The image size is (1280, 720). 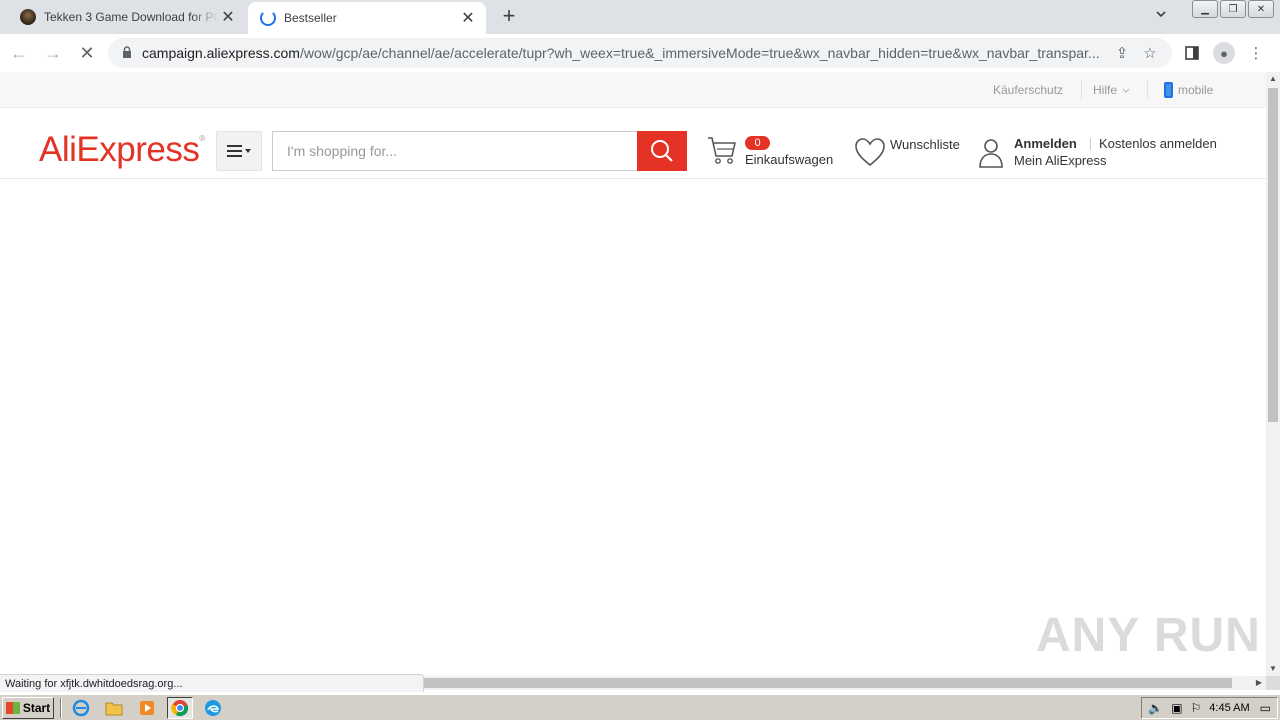 What do you see at coordinates (1150, 53) in the screenshot?
I see `bookmark-star-icon: ☆` at bounding box center [1150, 53].